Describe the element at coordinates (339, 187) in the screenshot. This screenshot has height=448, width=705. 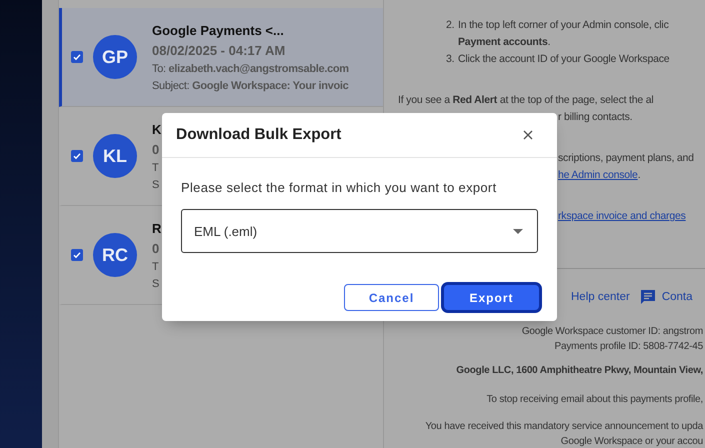
I see `dialog-prompt: Please select the format in which you want to export` at that location.